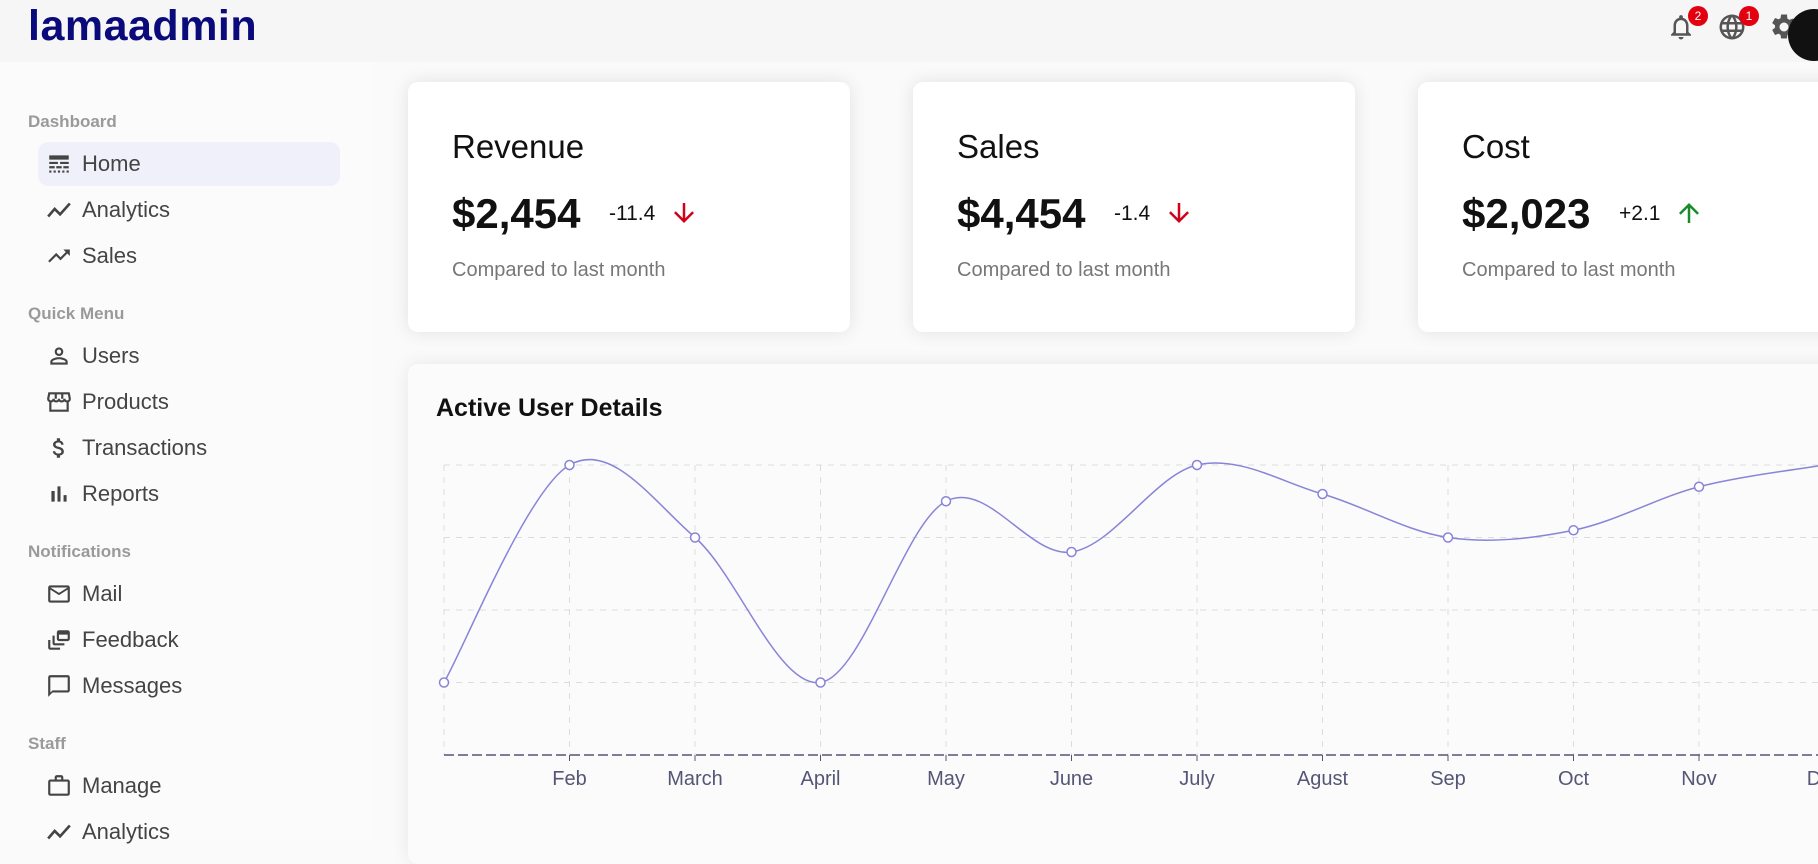  I want to click on x-tick-label: Nov, so click(1699, 779).